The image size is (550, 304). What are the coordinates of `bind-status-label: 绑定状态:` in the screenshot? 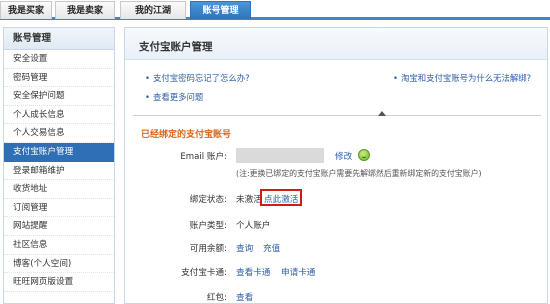 It's located at (208, 200).